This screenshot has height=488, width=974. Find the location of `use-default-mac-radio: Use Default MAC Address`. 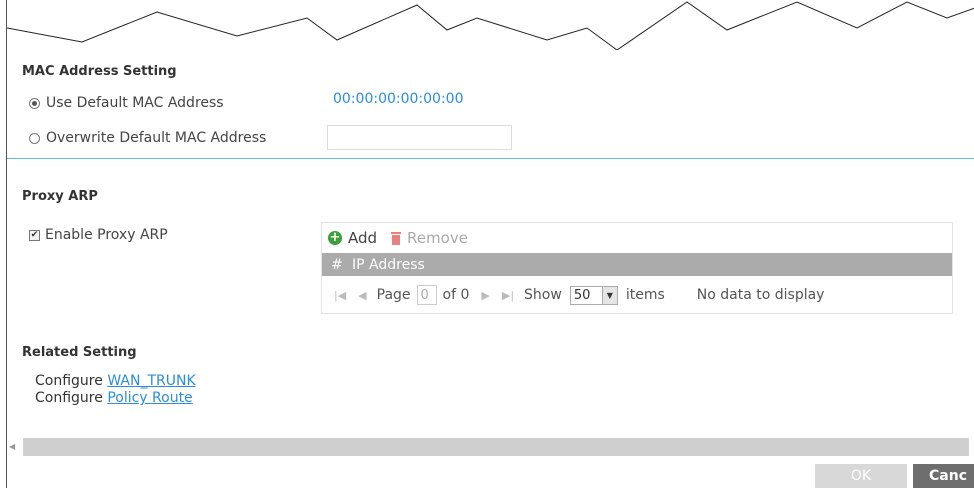

use-default-mac-radio: Use Default MAC Address is located at coordinates (126, 103).